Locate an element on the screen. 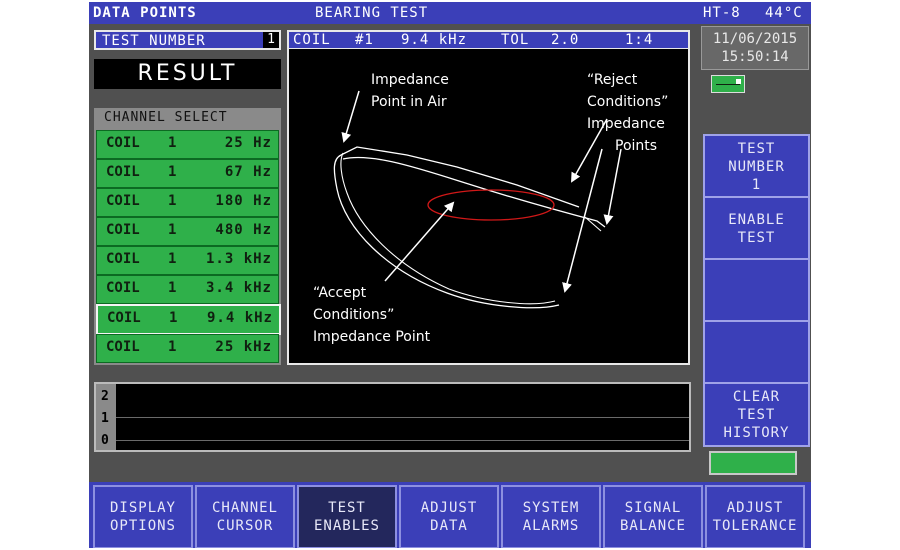  signal-balance-button: SIGNAL BALANCE is located at coordinates (653, 516).